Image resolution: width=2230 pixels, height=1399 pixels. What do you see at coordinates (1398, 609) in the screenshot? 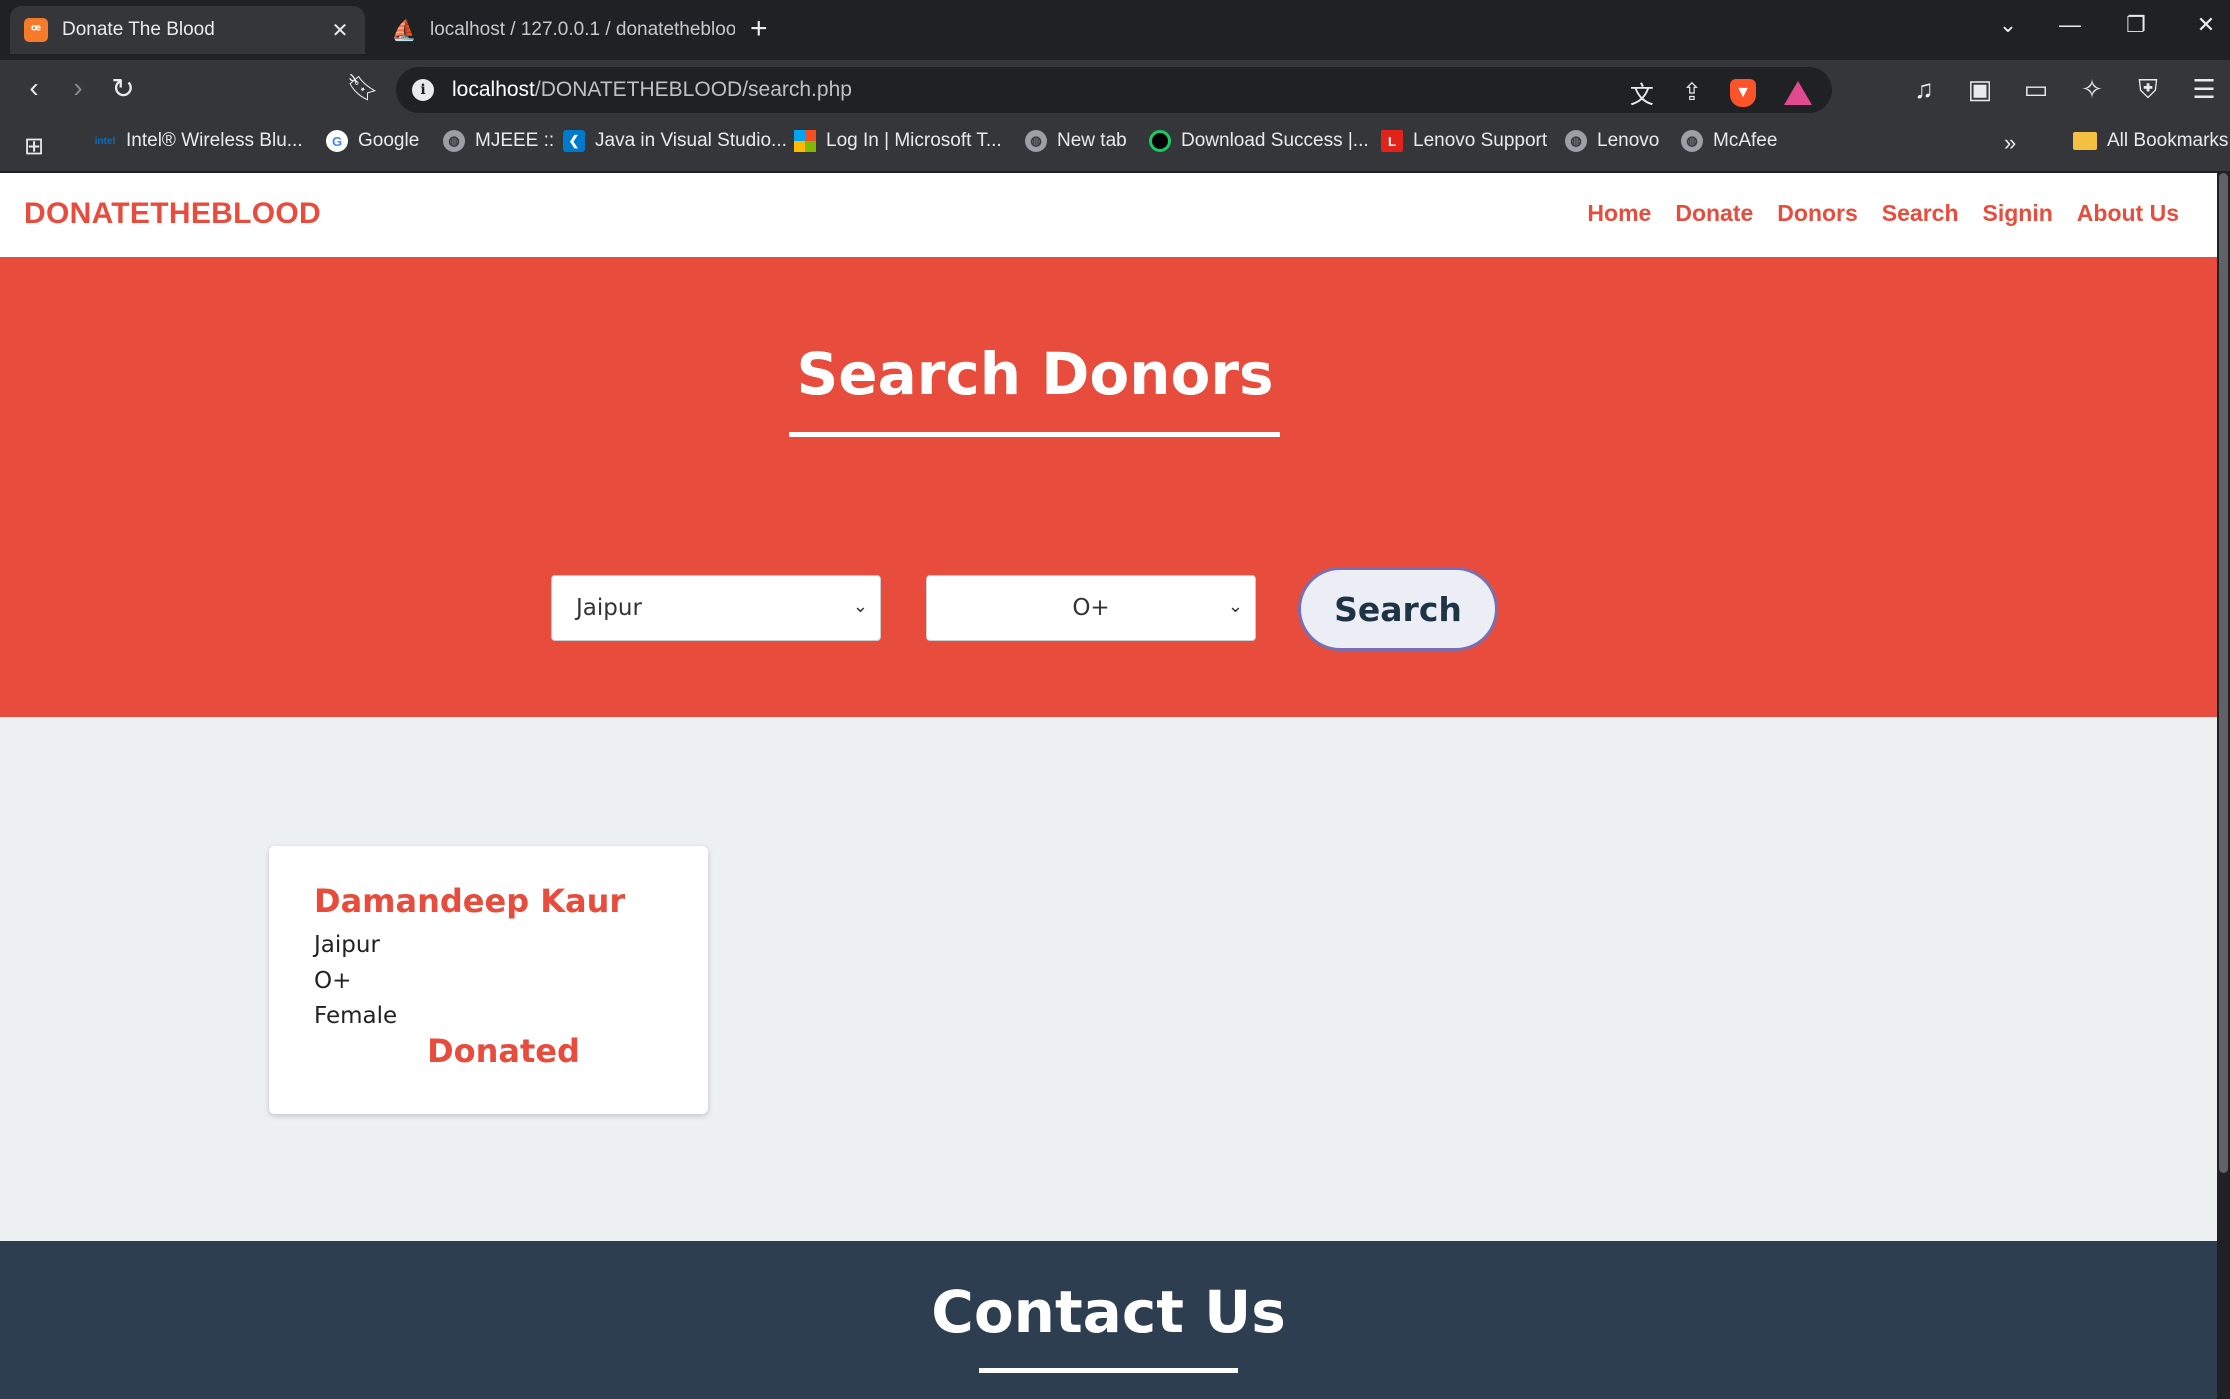
I see `search-button: Search` at bounding box center [1398, 609].